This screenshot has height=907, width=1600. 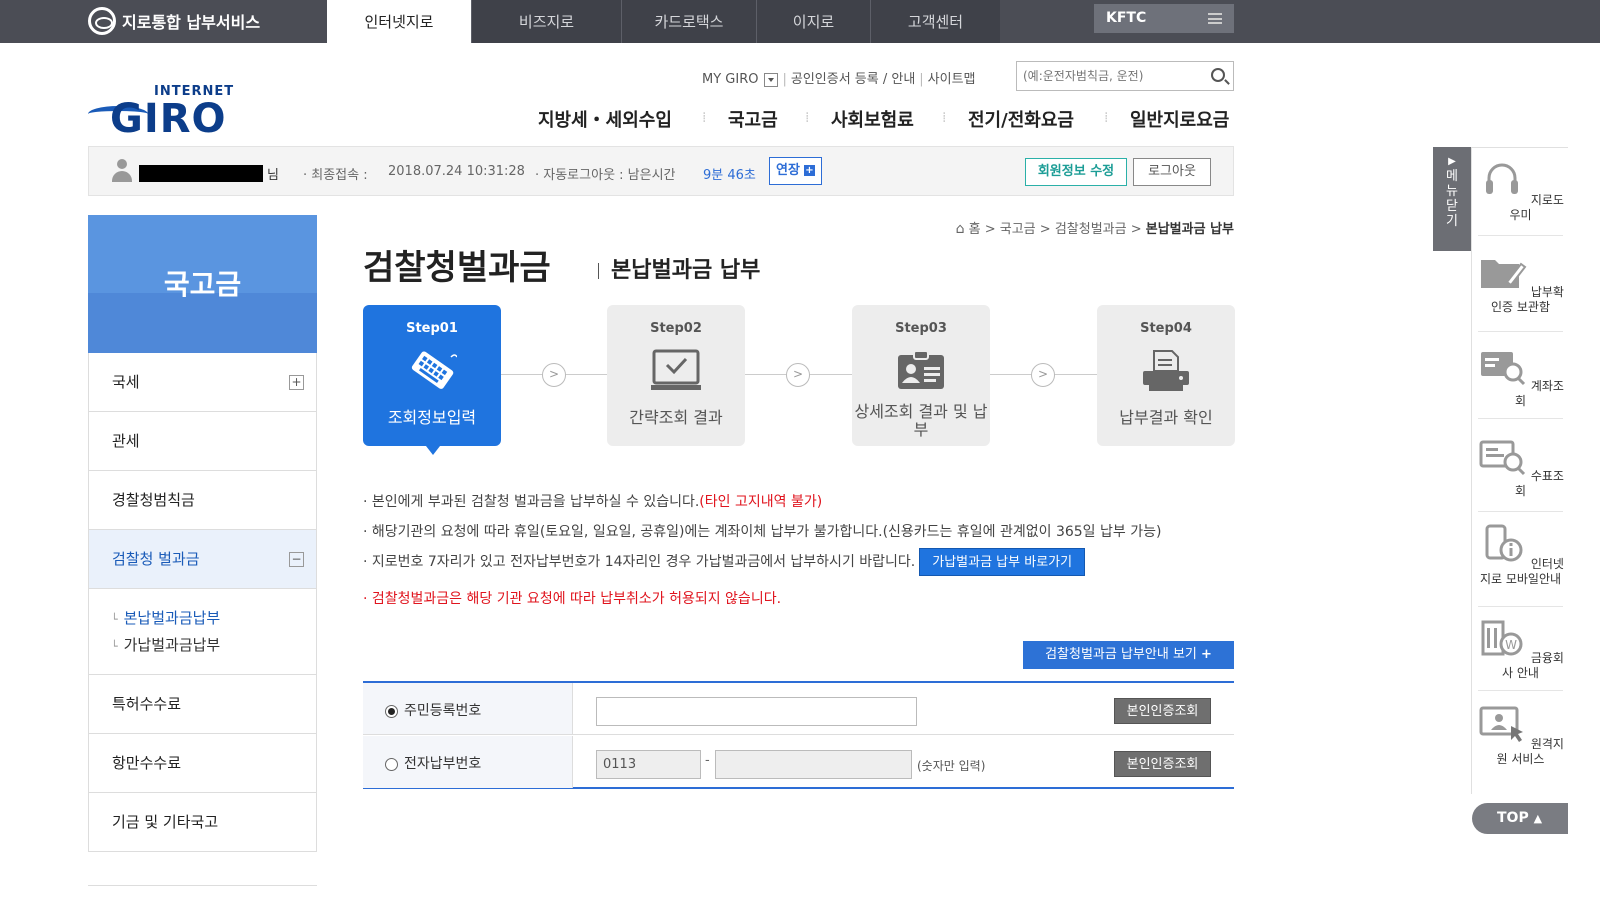 What do you see at coordinates (126, 382) in the screenshot?
I see `lnb-item-label: 국세` at bounding box center [126, 382].